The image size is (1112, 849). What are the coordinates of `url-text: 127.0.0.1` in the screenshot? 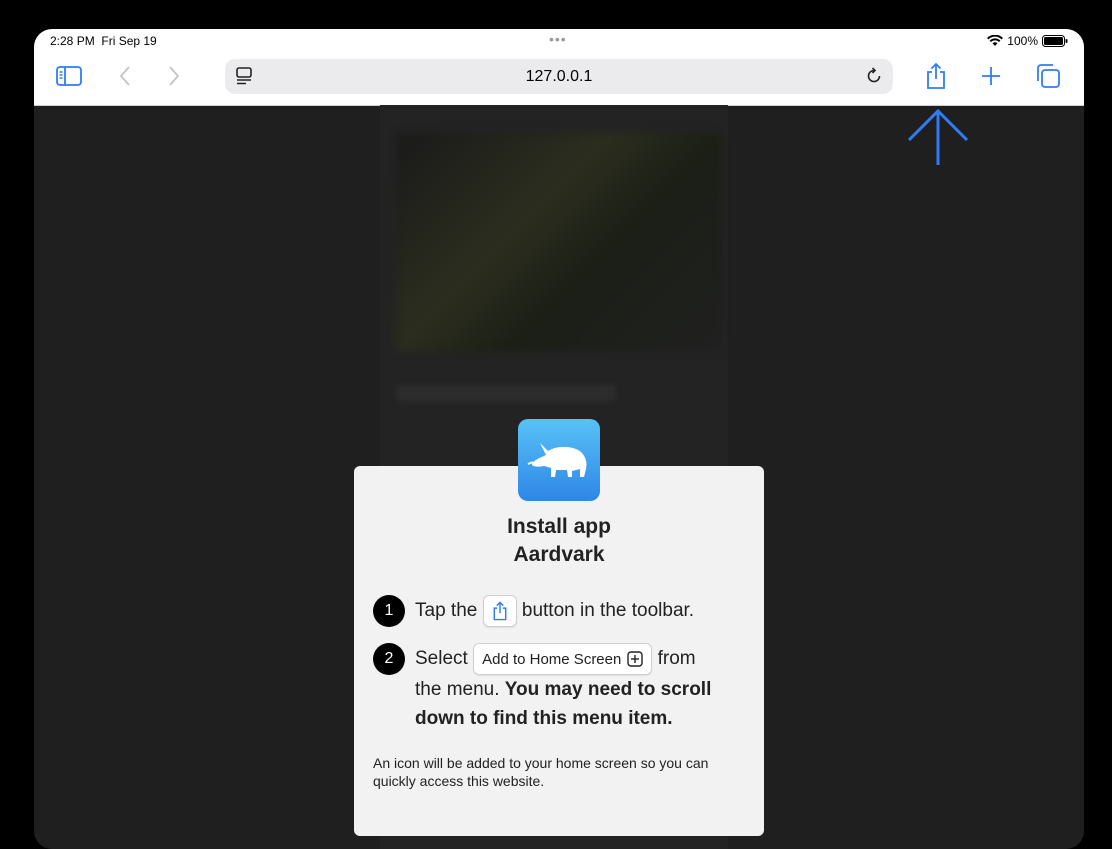 It's located at (559, 76).